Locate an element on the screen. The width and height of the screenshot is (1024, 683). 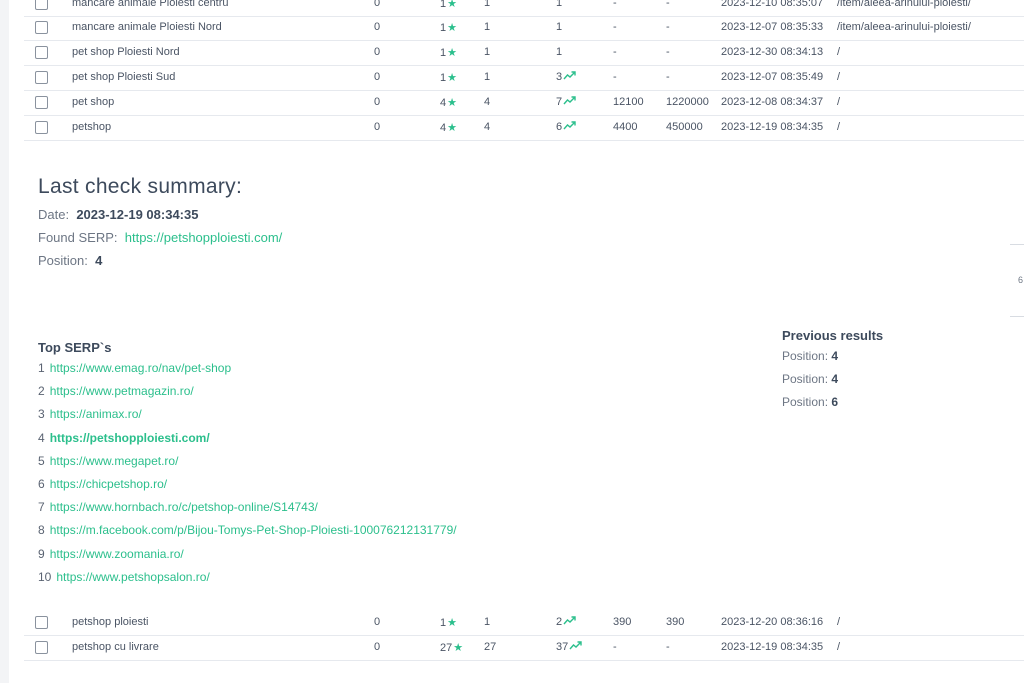
serp-link: https://www.megapet.ro/ is located at coordinates (114, 461).